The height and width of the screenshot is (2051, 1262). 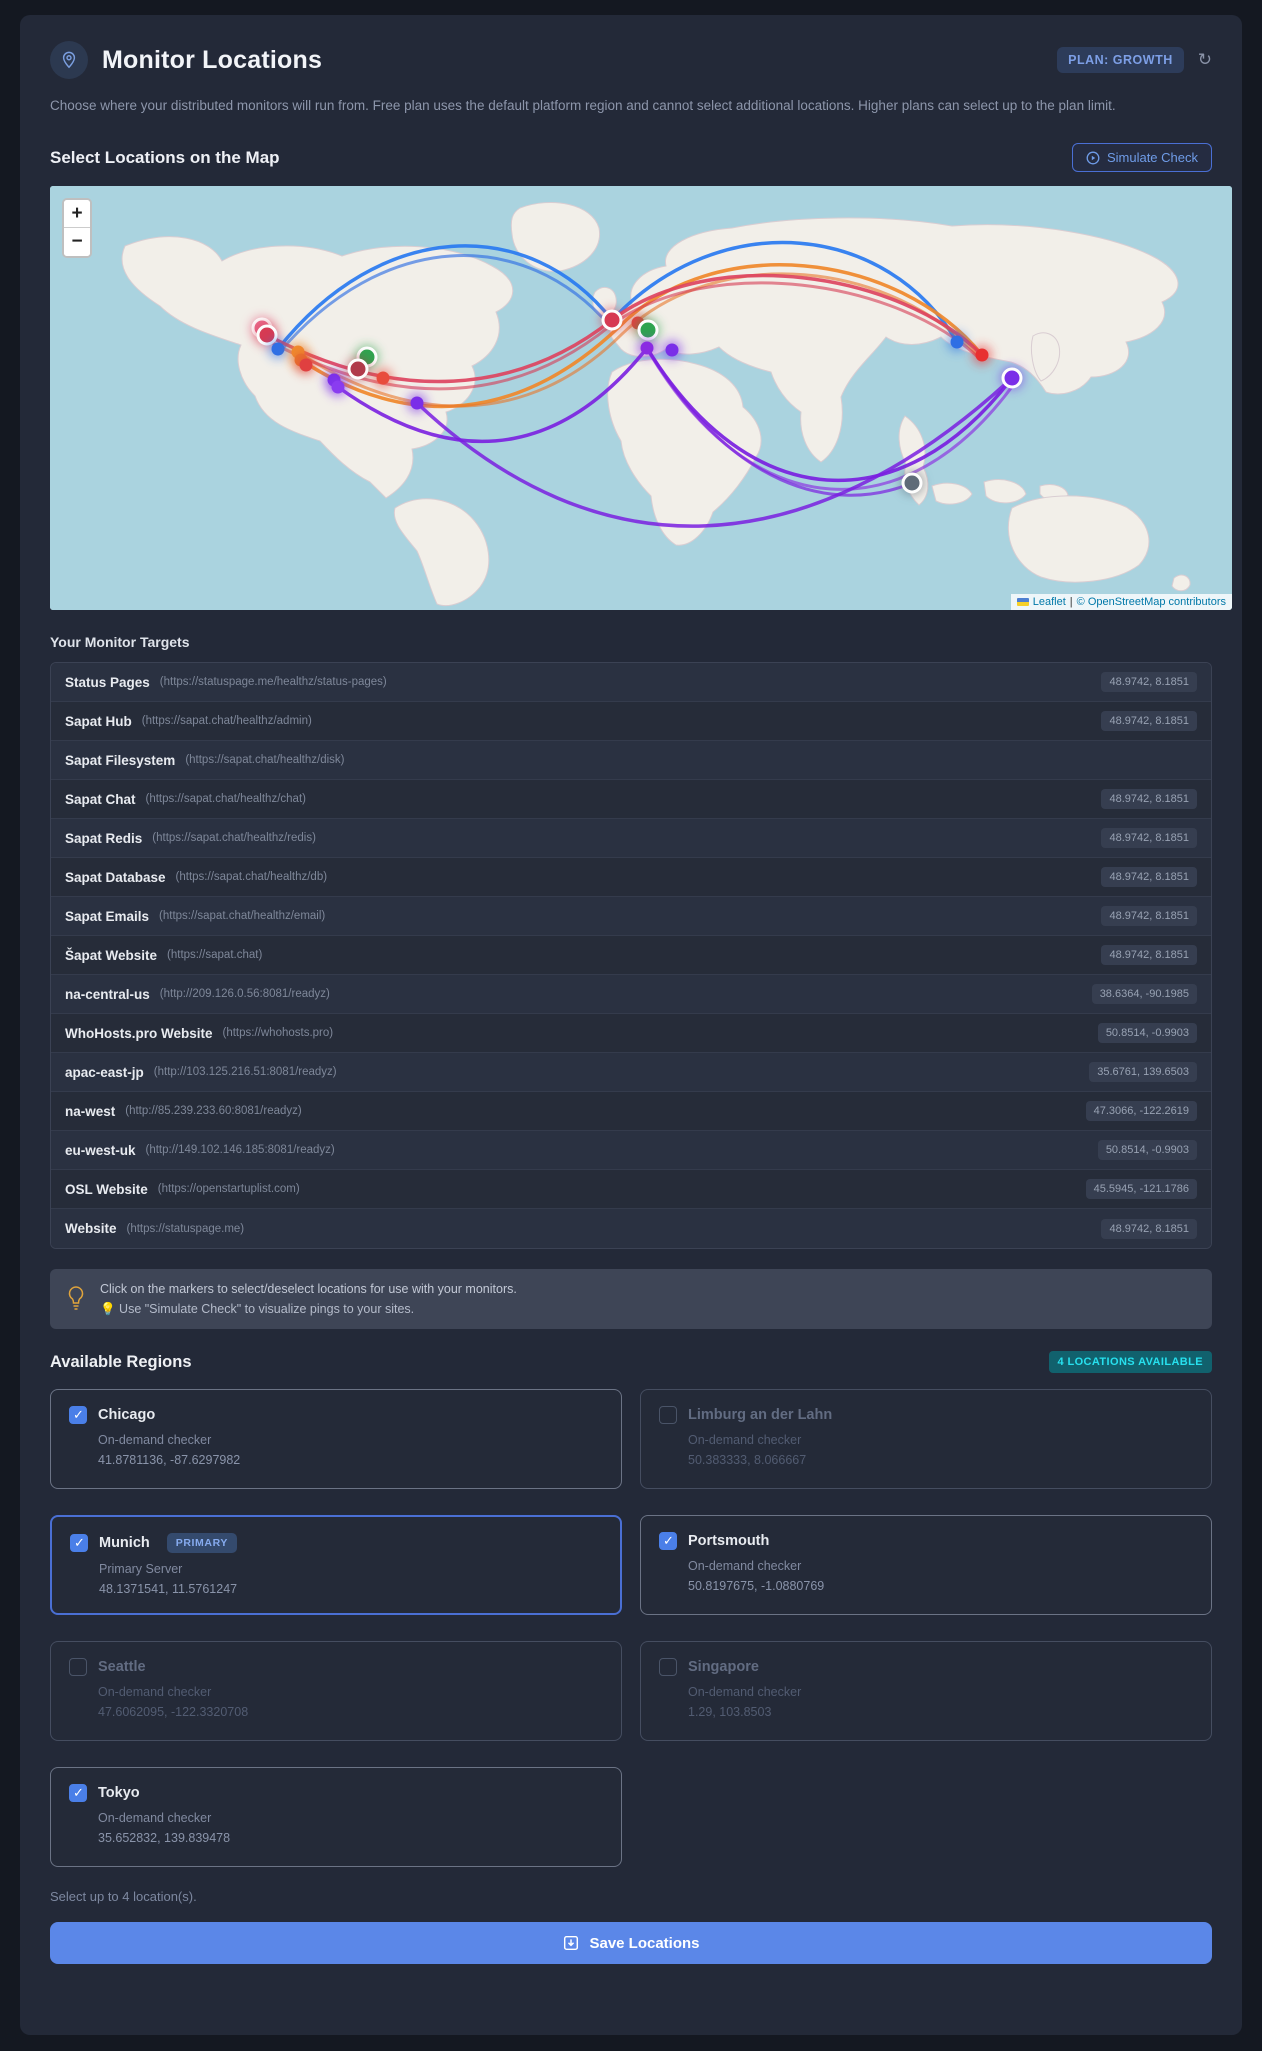 I want to click on leaflet-link: Leaflet, so click(x=1049, y=602).